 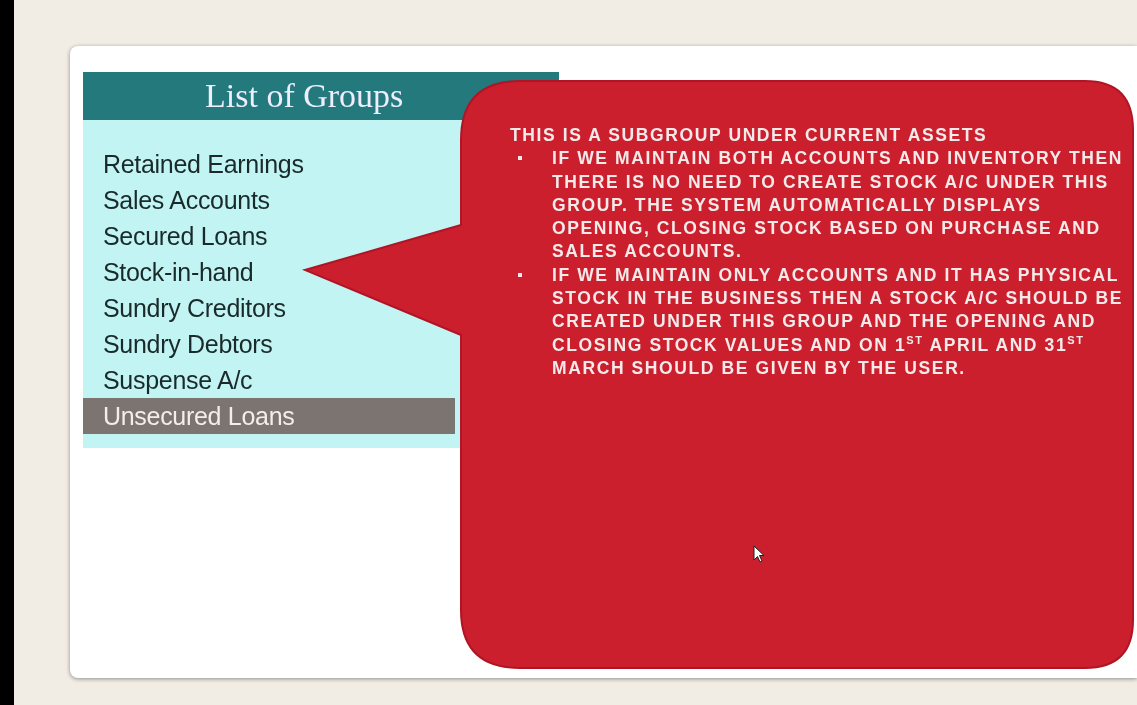 What do you see at coordinates (269, 416) in the screenshot?
I see `group-list-item: Unsecured Loans` at bounding box center [269, 416].